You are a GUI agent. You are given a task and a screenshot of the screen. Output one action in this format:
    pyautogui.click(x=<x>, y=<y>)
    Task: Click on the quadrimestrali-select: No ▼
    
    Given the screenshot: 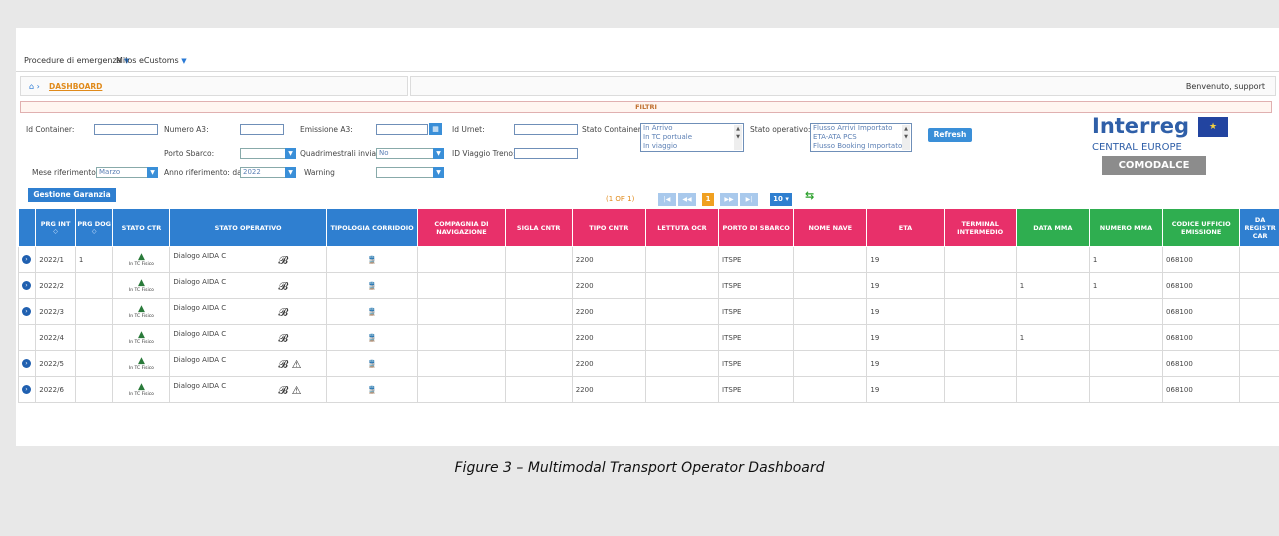 What is the action you would take?
    pyautogui.click(x=410, y=153)
    